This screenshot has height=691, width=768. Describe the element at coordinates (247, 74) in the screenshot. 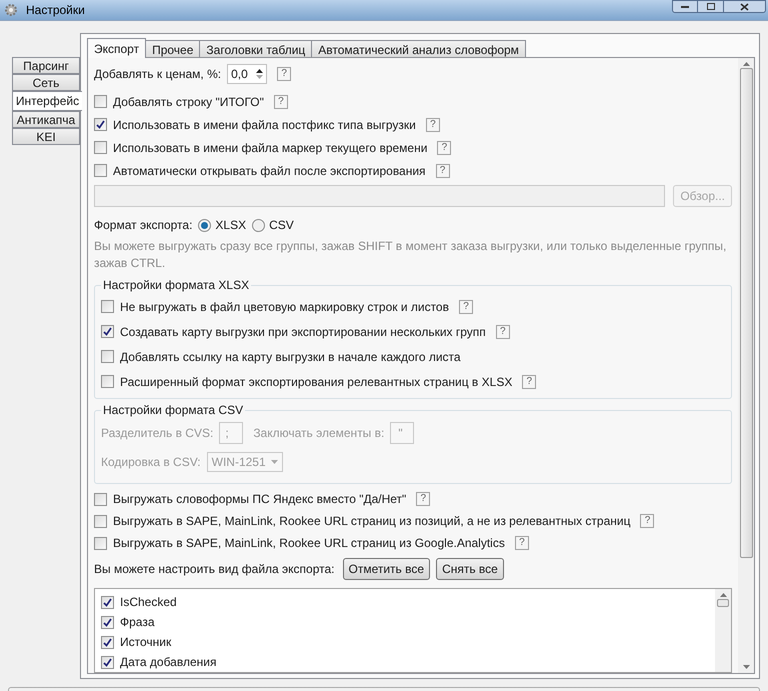

I see `price-spinner: 0,0` at that location.